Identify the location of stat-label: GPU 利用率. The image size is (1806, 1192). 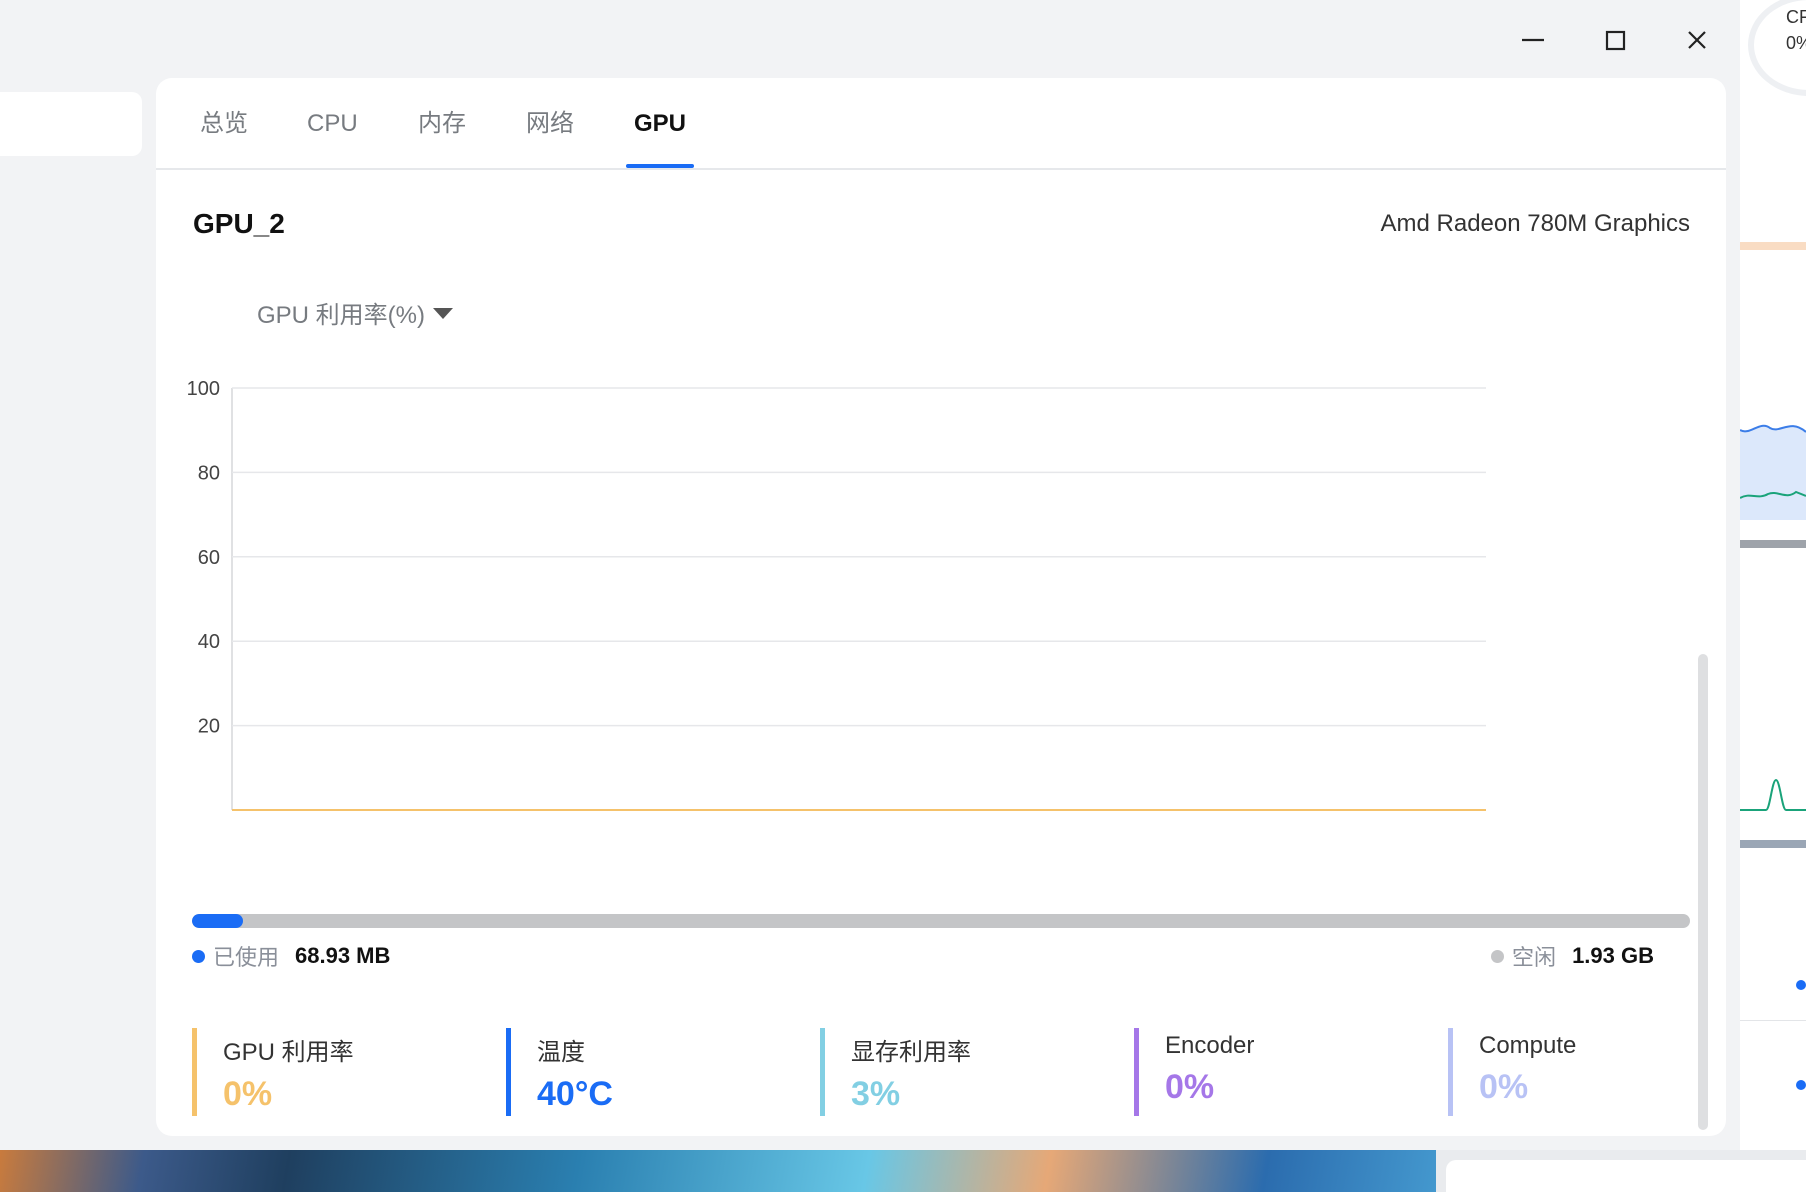
(288, 1052).